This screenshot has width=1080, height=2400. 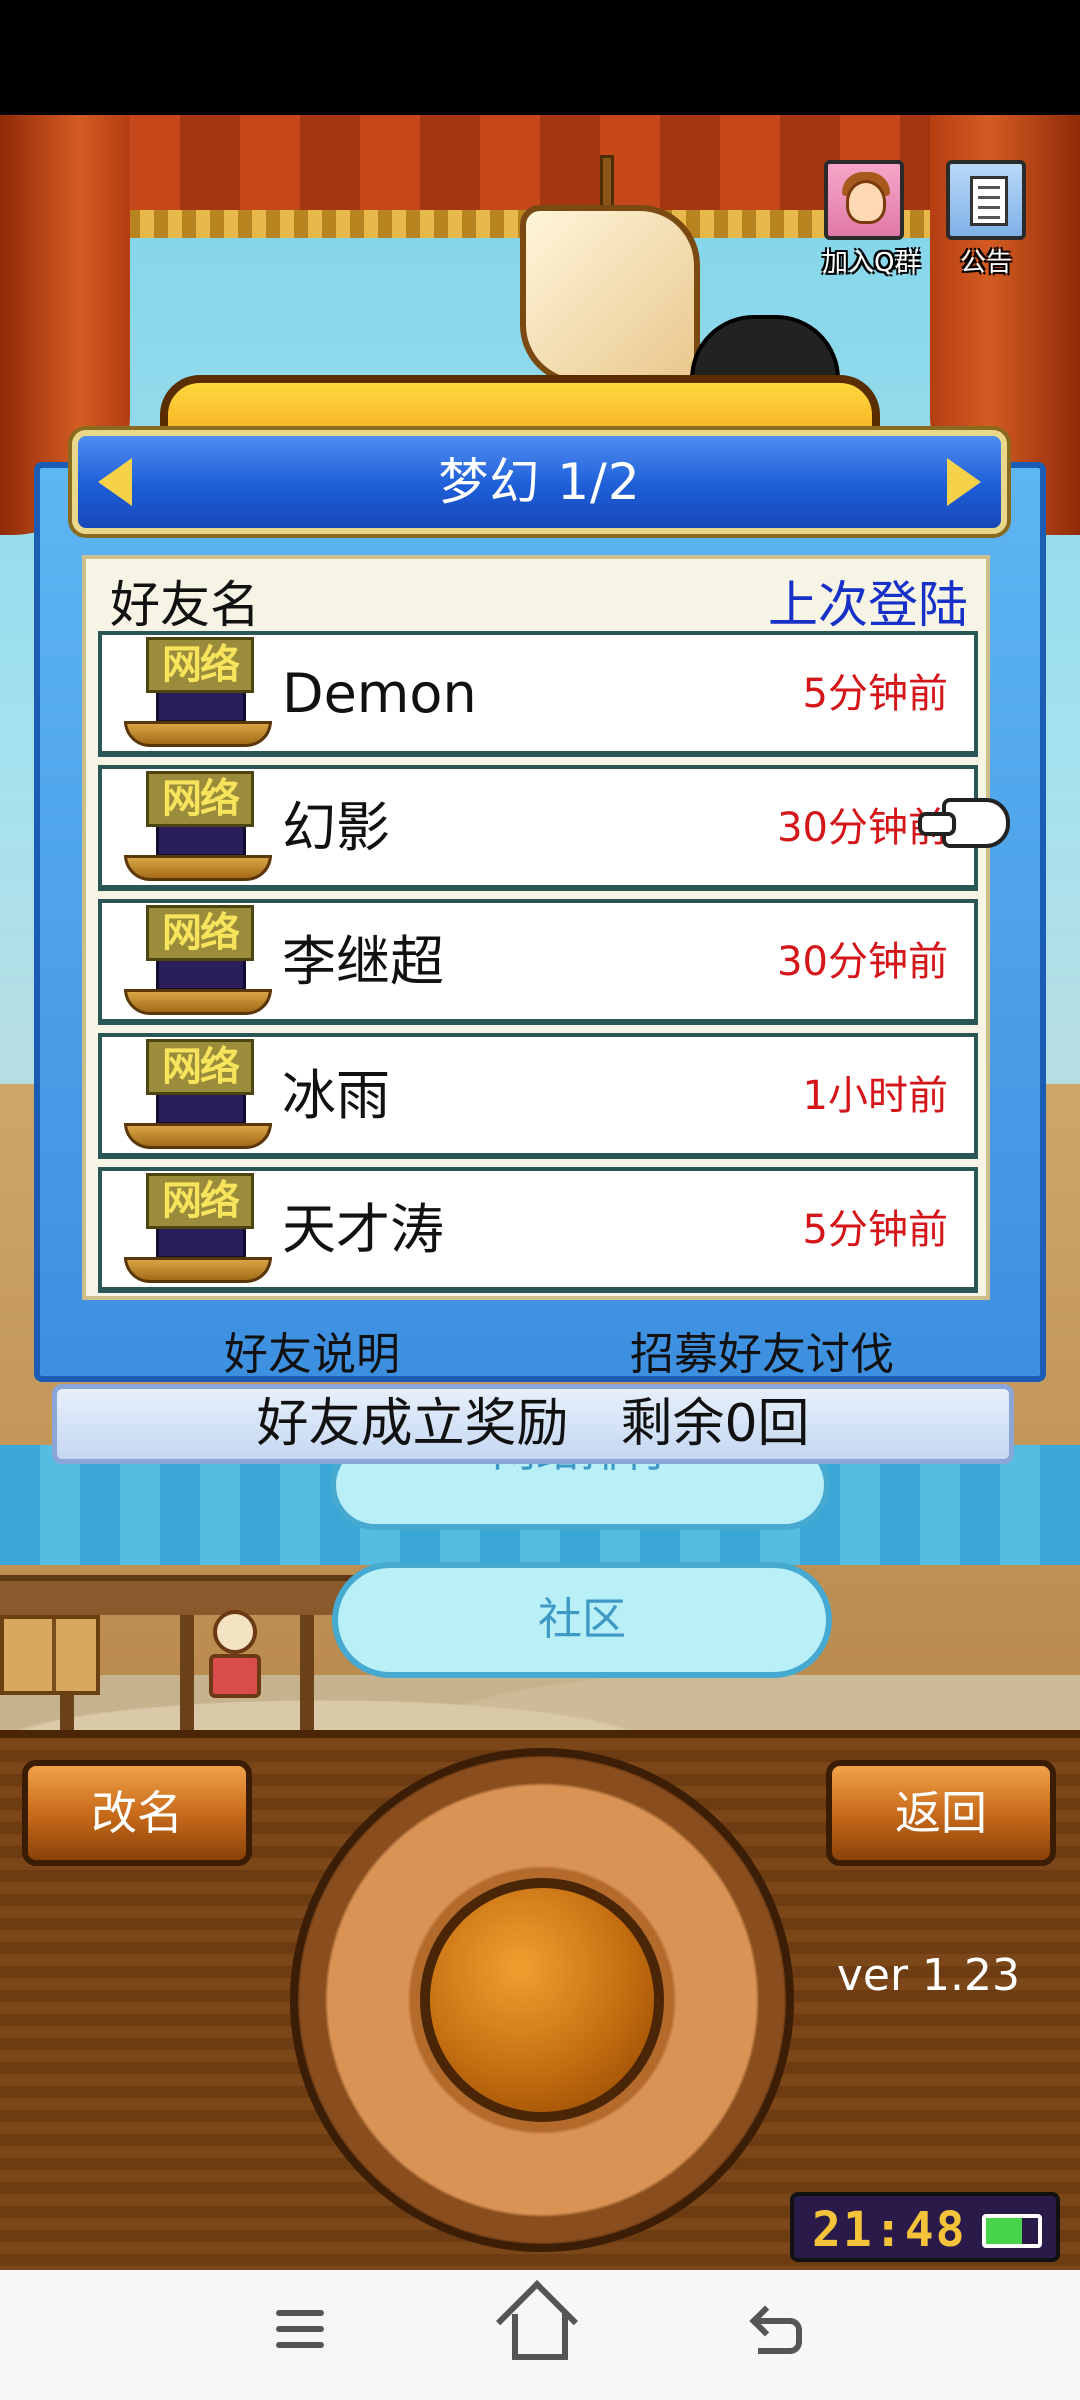 I want to click on friend-name: 幻影, so click(x=336, y=827).